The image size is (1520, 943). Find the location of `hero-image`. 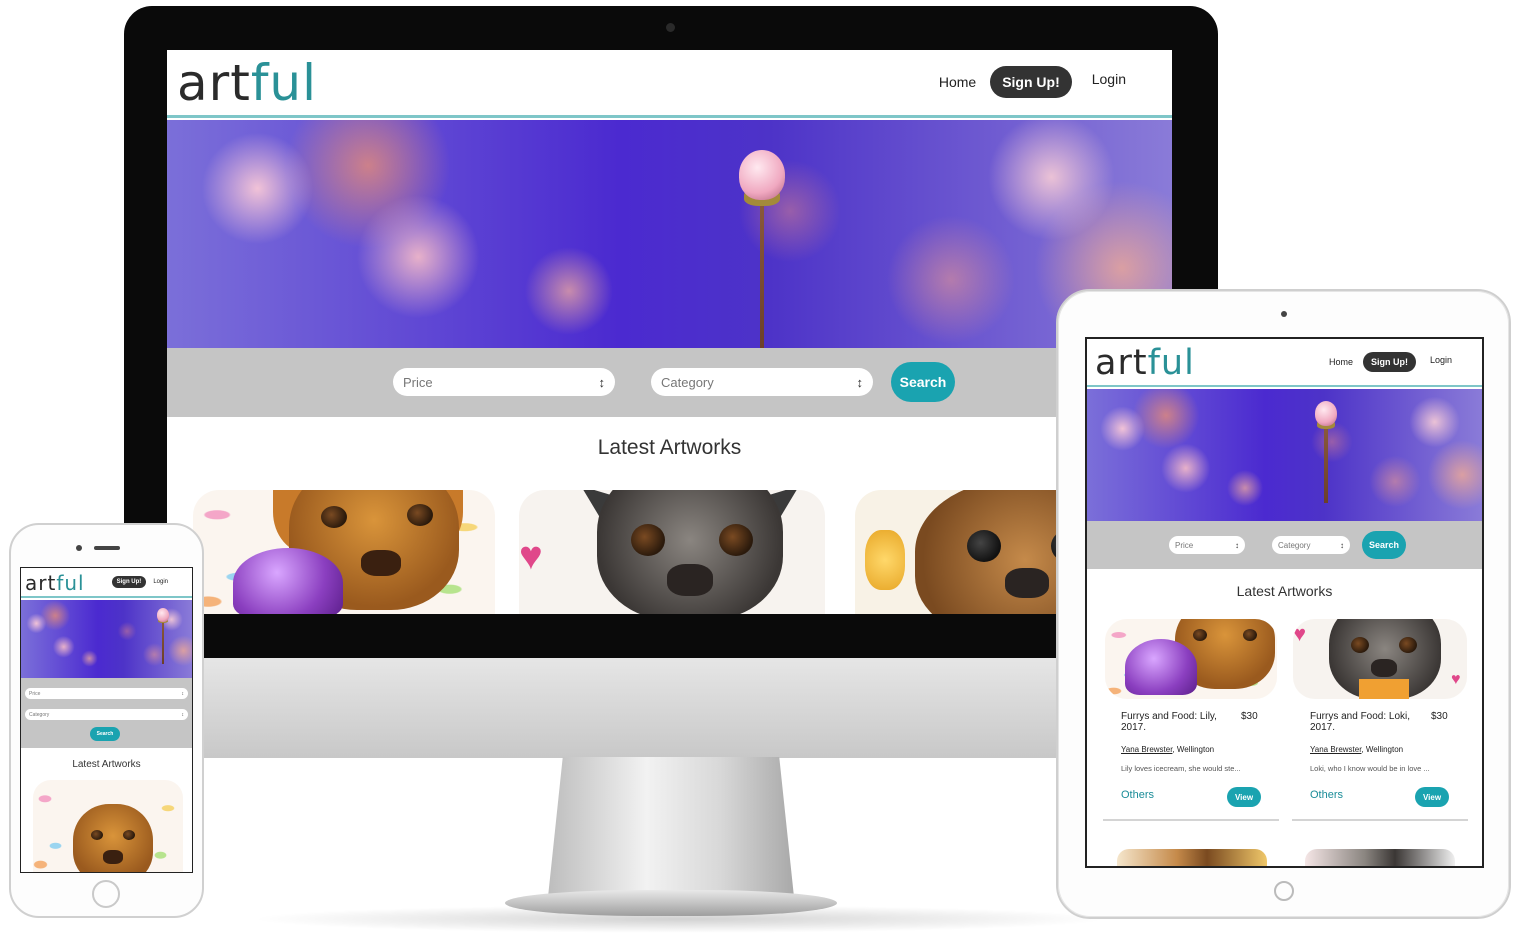

hero-image is located at coordinates (106, 639).